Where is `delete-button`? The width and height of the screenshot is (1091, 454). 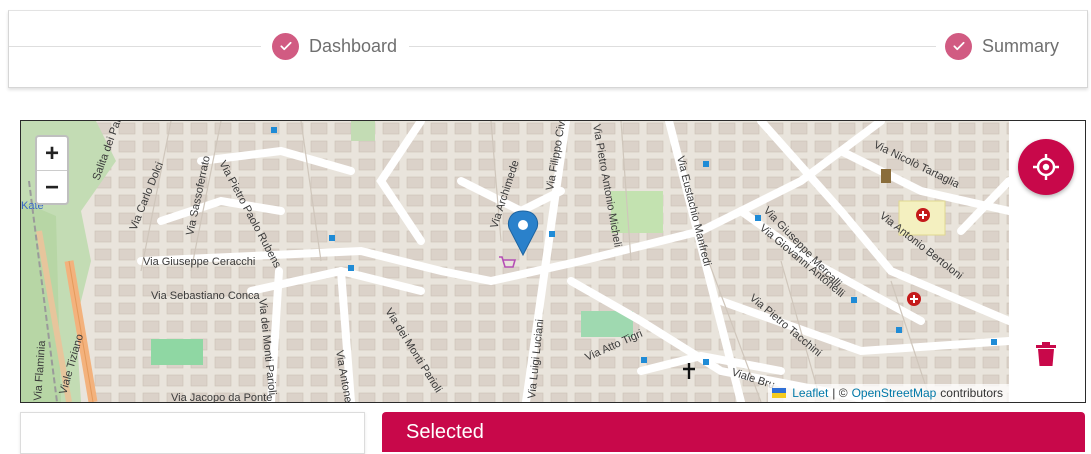
delete-button is located at coordinates (1046, 354).